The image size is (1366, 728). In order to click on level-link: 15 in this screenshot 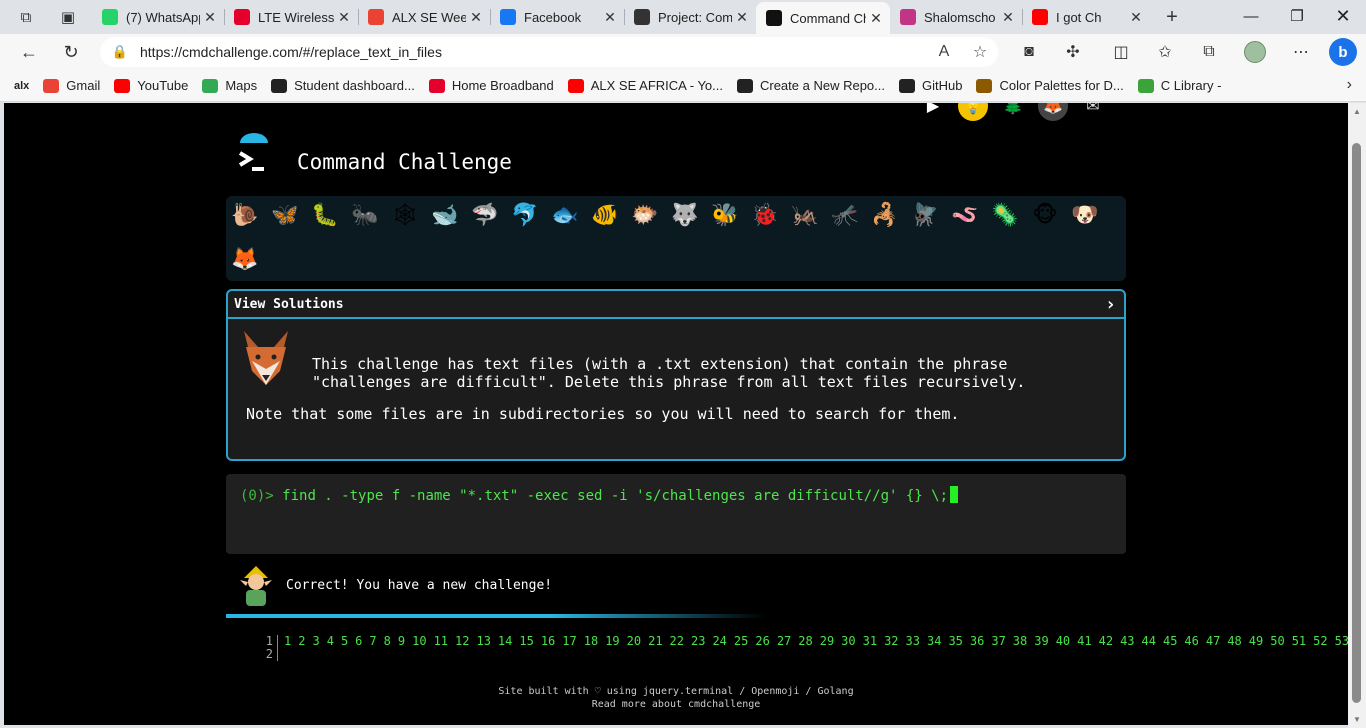, I will do `click(526, 641)`.